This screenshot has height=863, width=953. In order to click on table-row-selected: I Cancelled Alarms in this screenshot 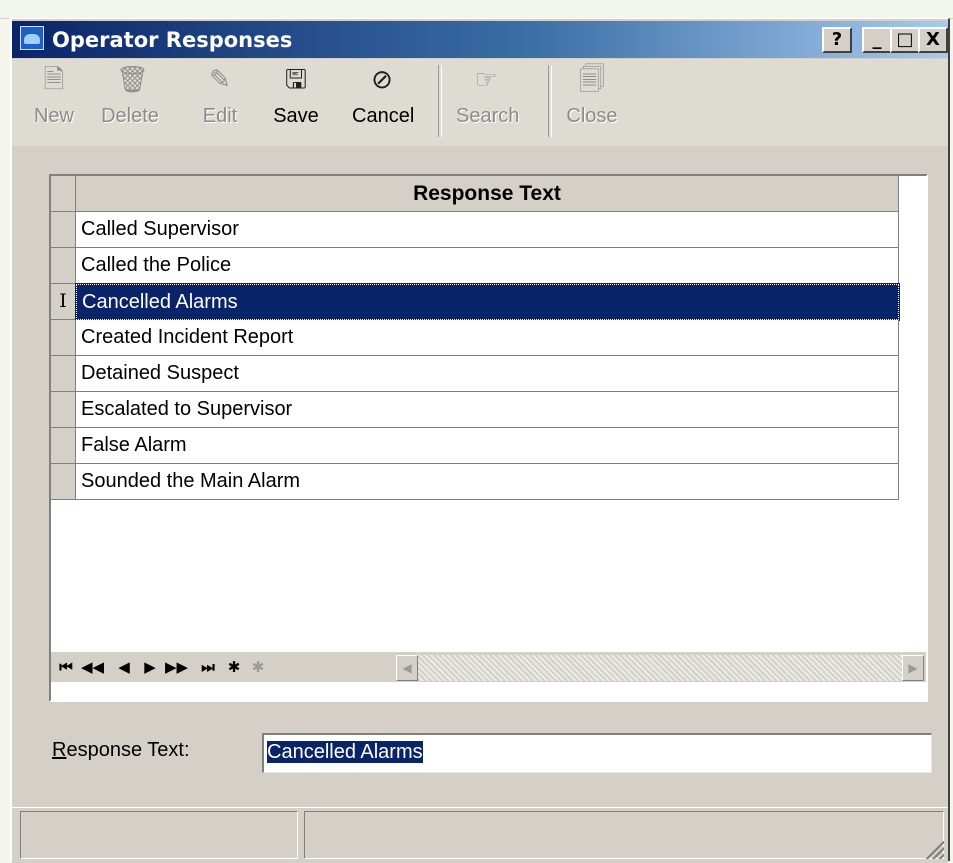, I will do `click(475, 302)`.